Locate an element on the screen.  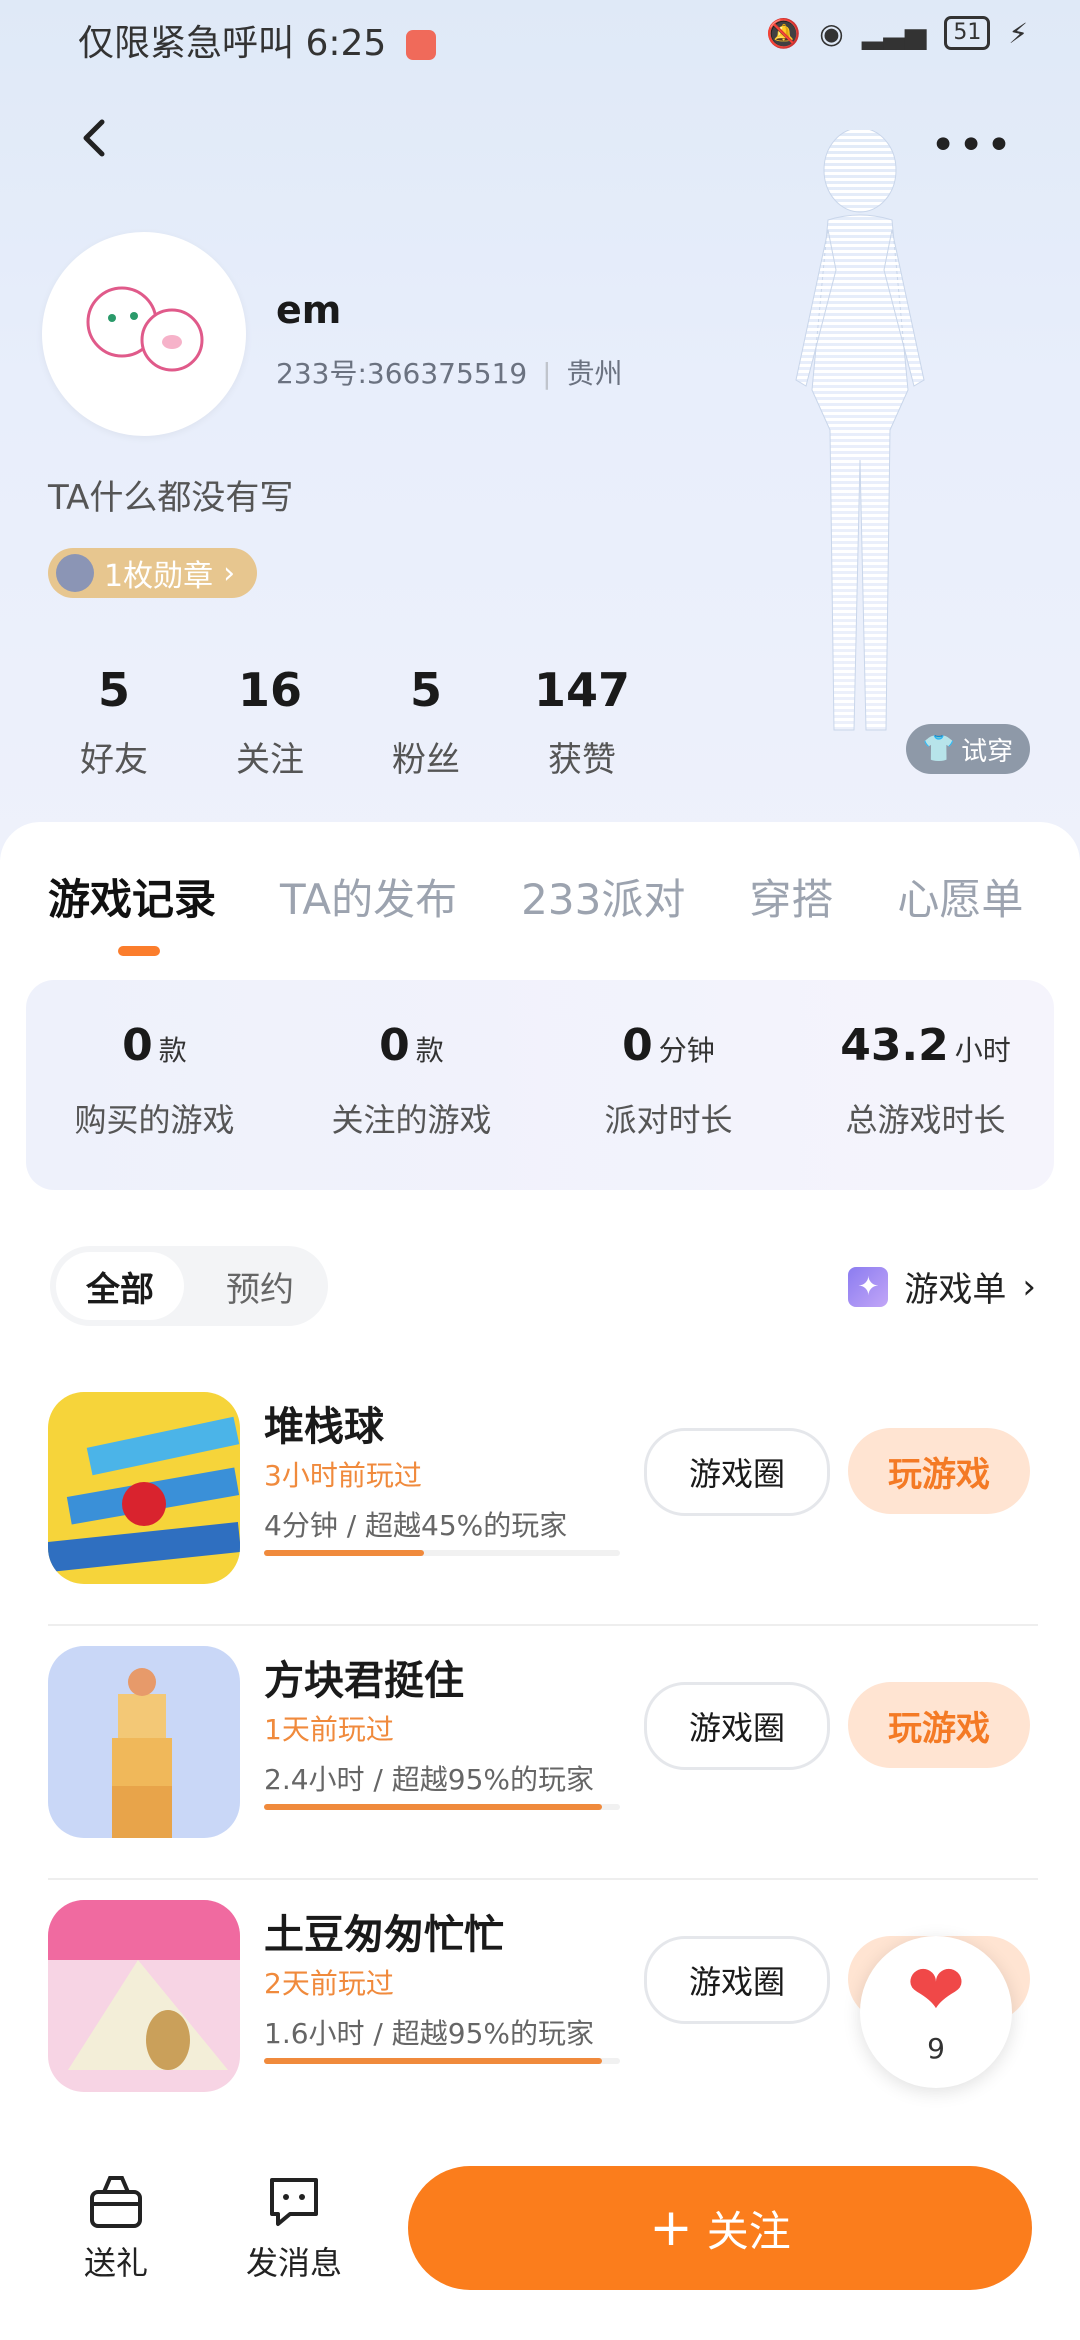
follow-button: + 关注 is located at coordinates (720, 2228).